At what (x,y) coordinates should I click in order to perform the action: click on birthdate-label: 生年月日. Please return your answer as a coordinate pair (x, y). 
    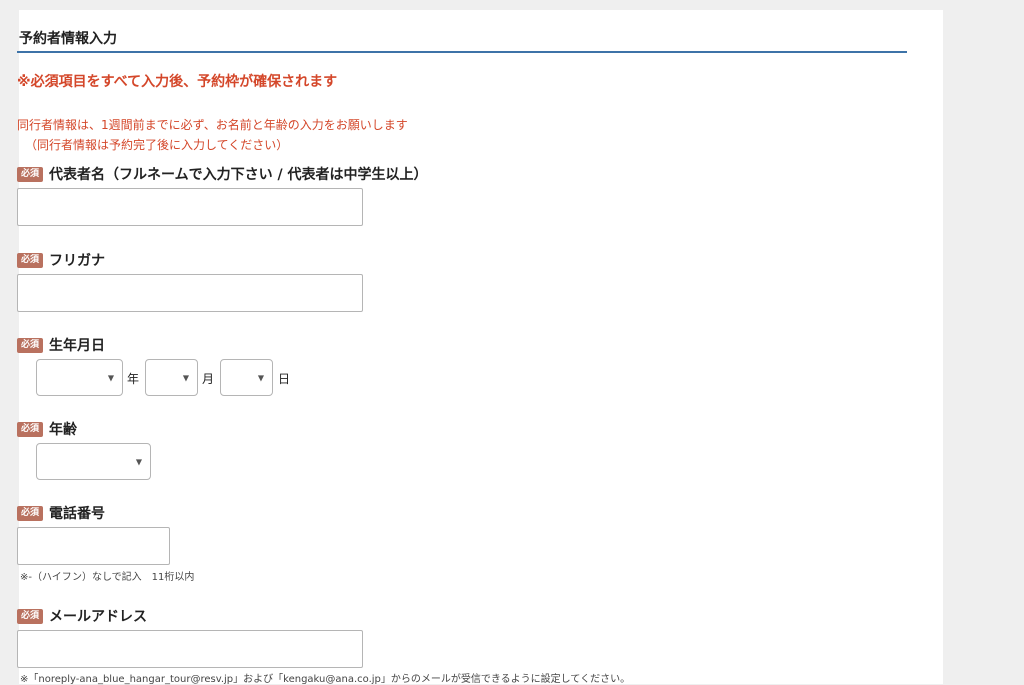
    Looking at the image, I should click on (77, 346).